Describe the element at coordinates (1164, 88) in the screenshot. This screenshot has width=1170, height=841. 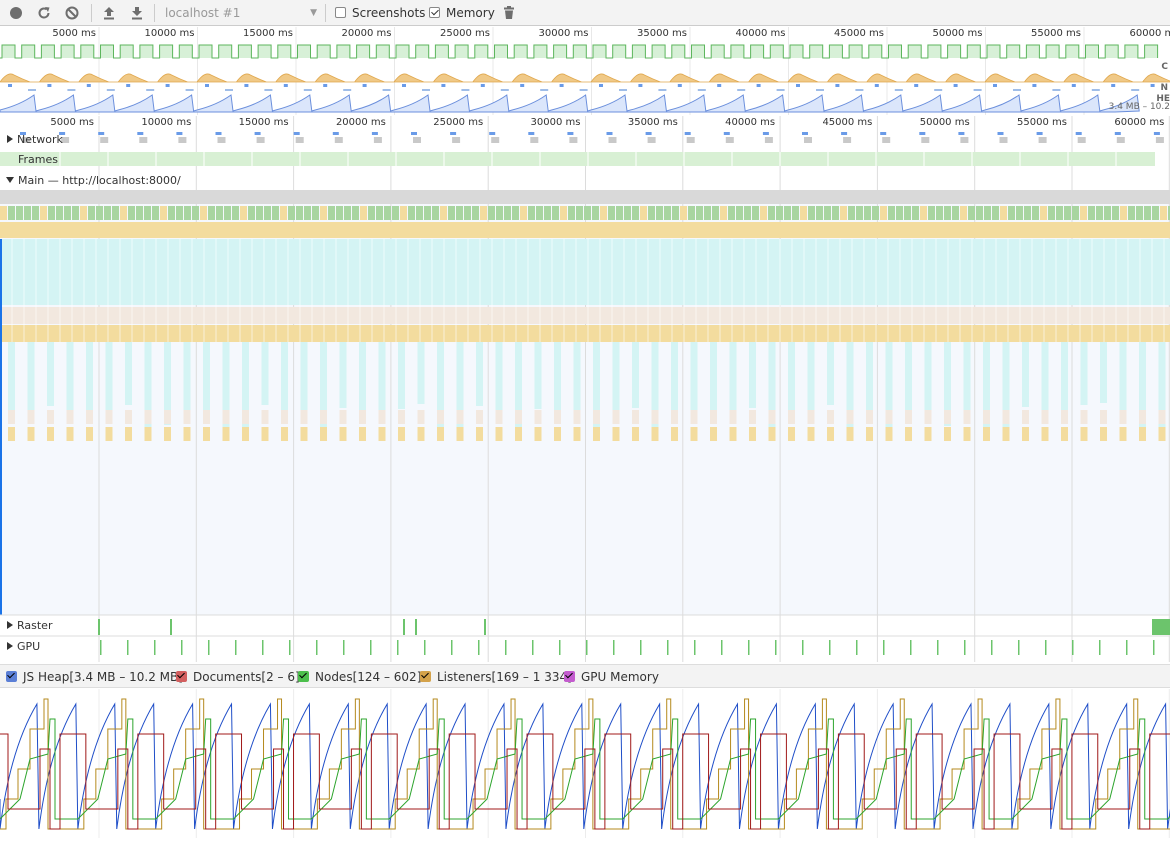
I see `overview-net-label: N` at that location.